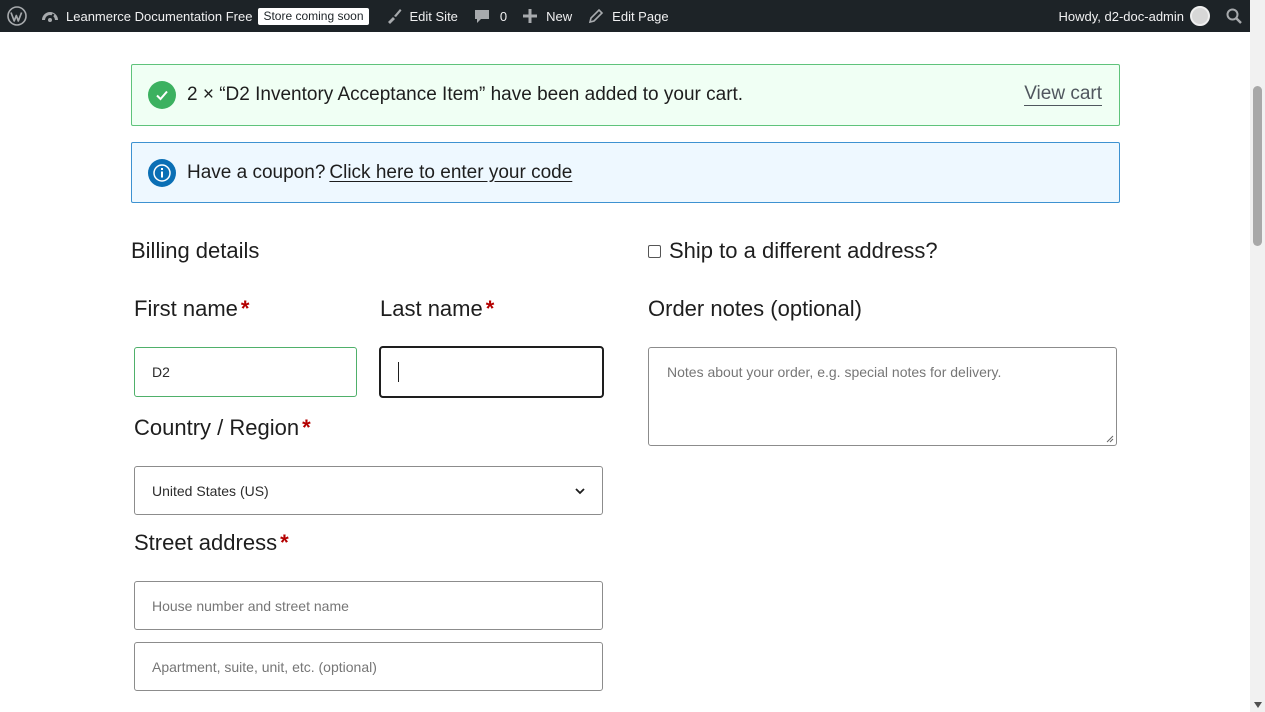 The image size is (1265, 712). What do you see at coordinates (256, 172) in the screenshot?
I see `coupon-question: Have a coupon?` at bounding box center [256, 172].